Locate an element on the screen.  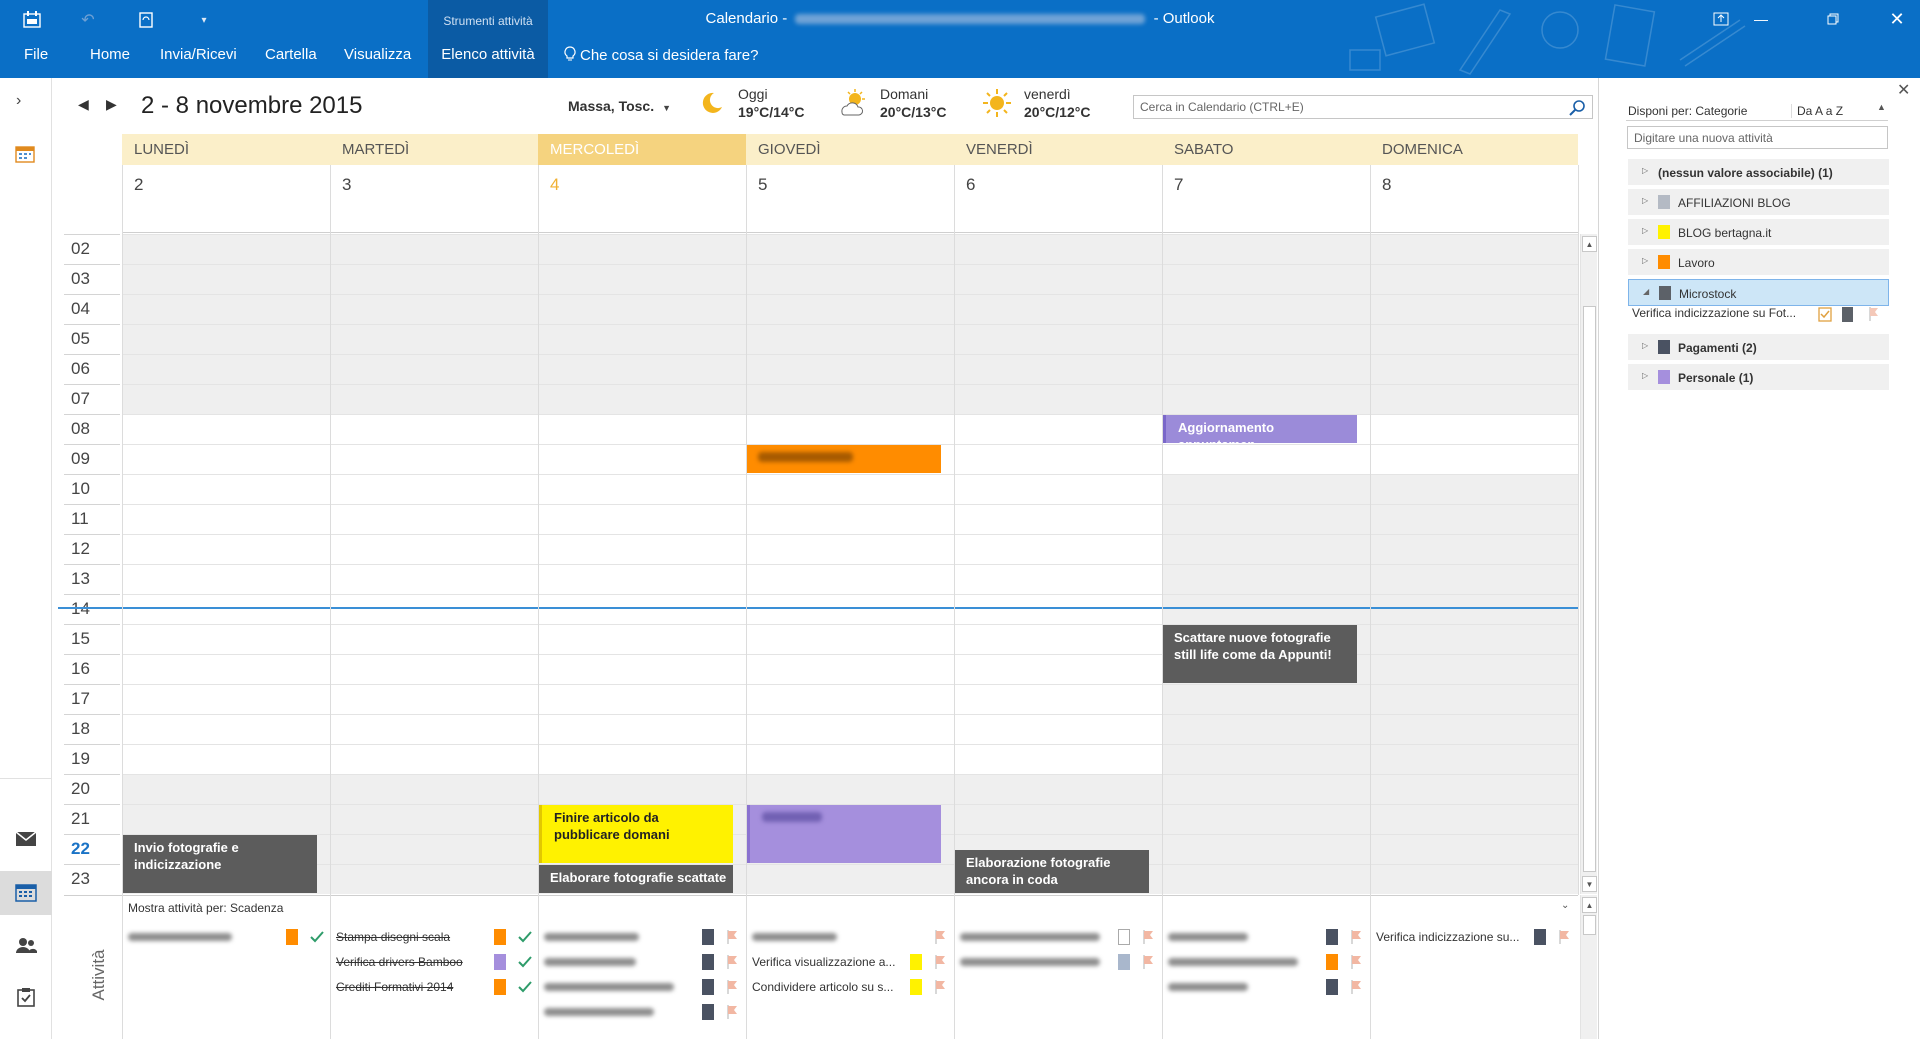
scroll-down-icon: ▼ is located at coordinates (1589, 884).